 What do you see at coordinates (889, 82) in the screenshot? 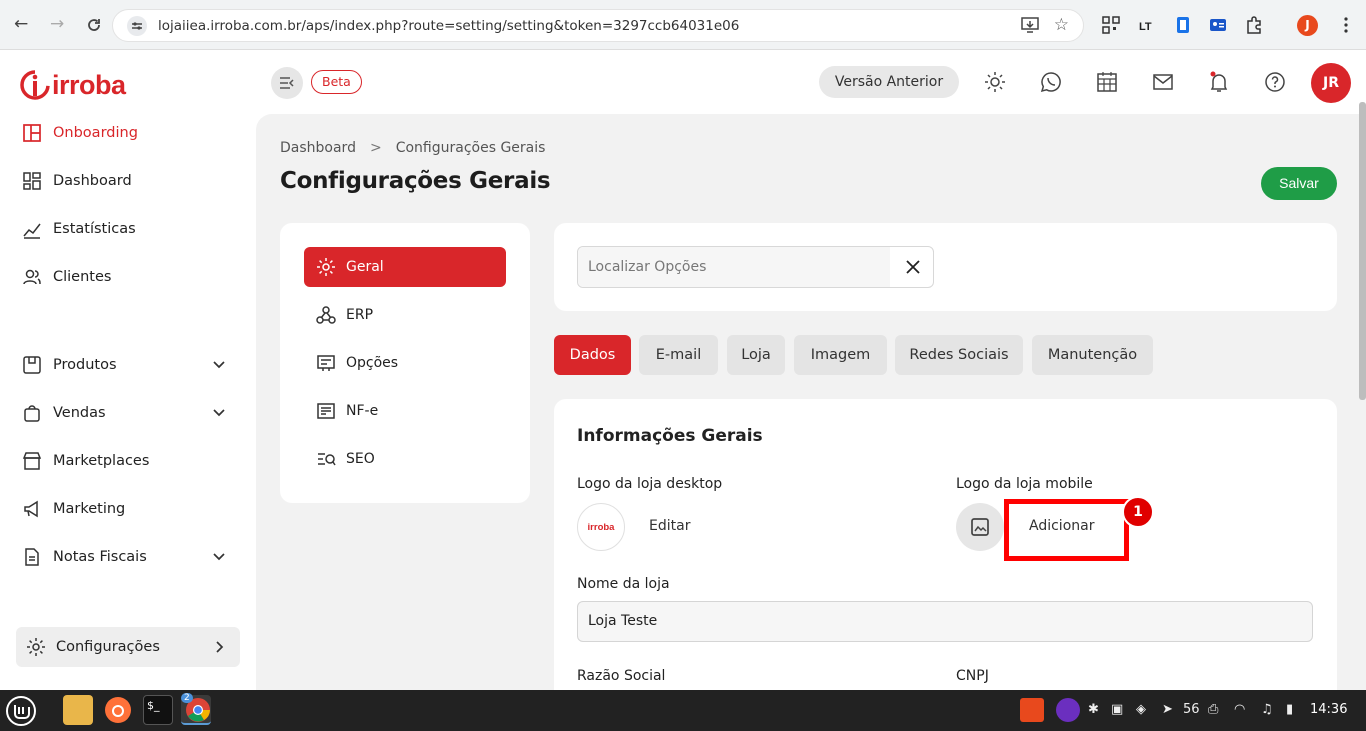
I see `previous-version-button: Versão Anterior` at bounding box center [889, 82].